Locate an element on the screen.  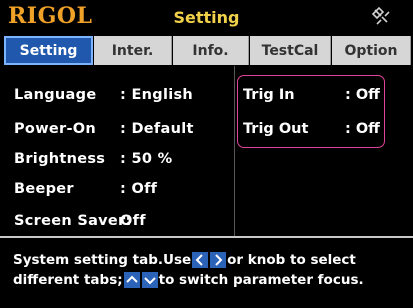
tab-info: Info. is located at coordinates (211, 50).